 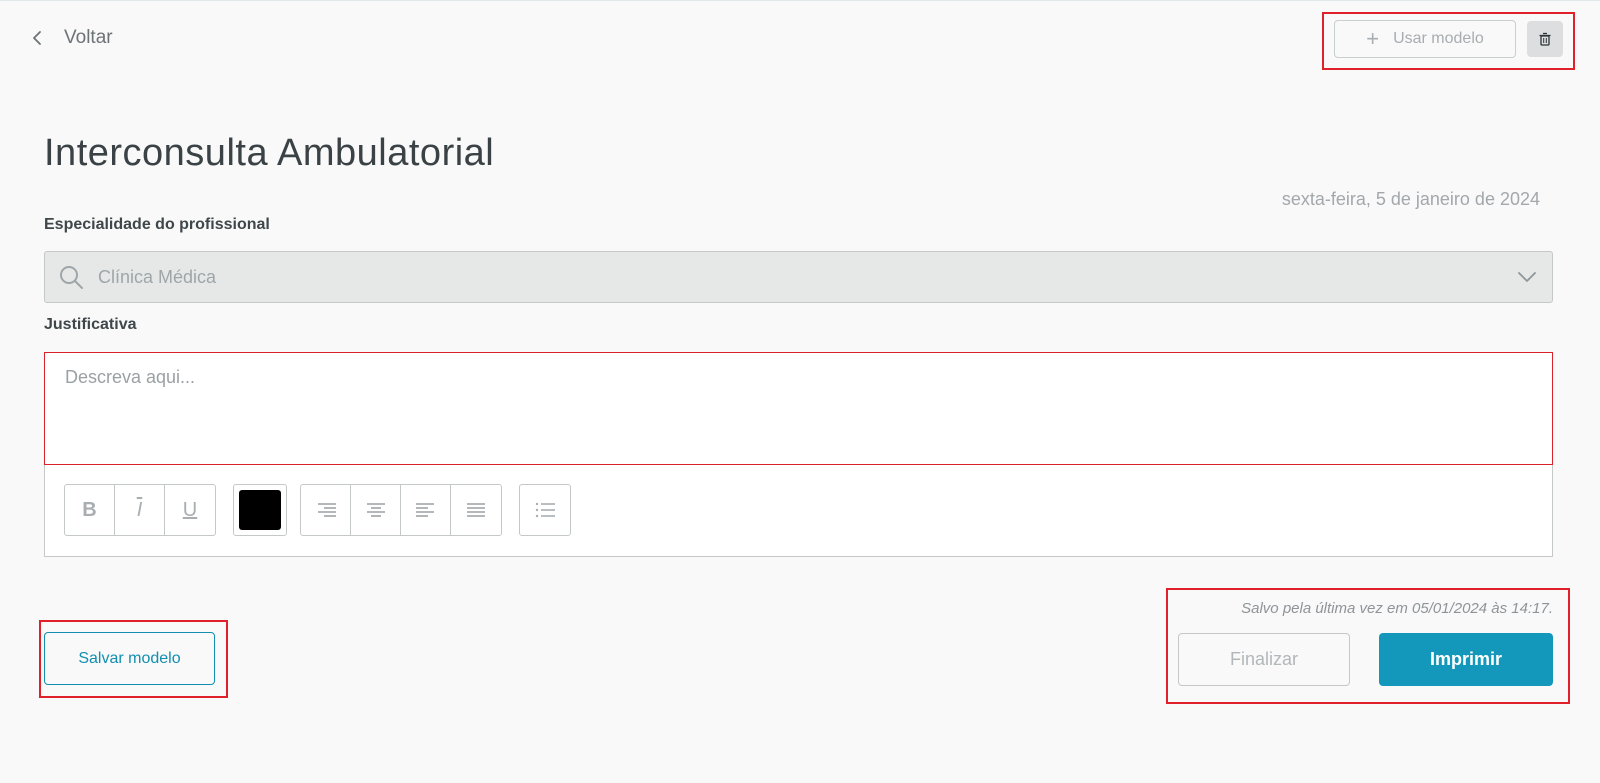 I want to click on specialty-label: Especialidade do profissional, so click(x=157, y=224).